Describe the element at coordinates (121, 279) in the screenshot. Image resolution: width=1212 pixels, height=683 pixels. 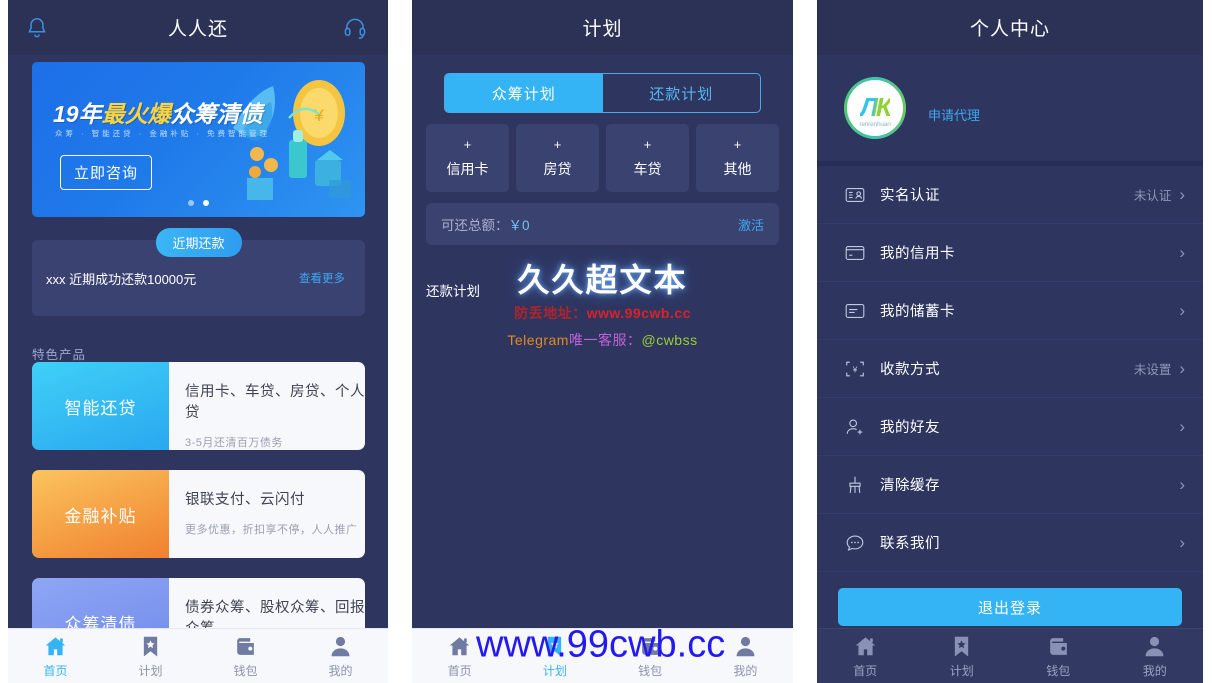
I see `recent-repayment-text: xxx 近期成功还款10000元` at that location.